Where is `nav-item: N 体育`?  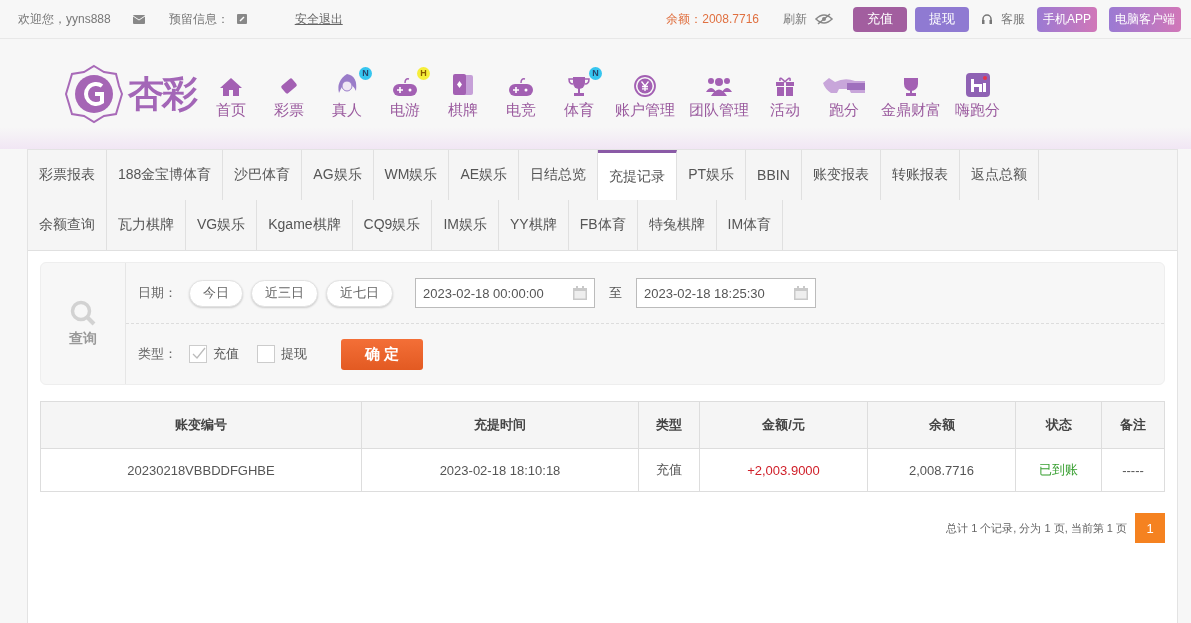 nav-item: N 体育 is located at coordinates (579, 94).